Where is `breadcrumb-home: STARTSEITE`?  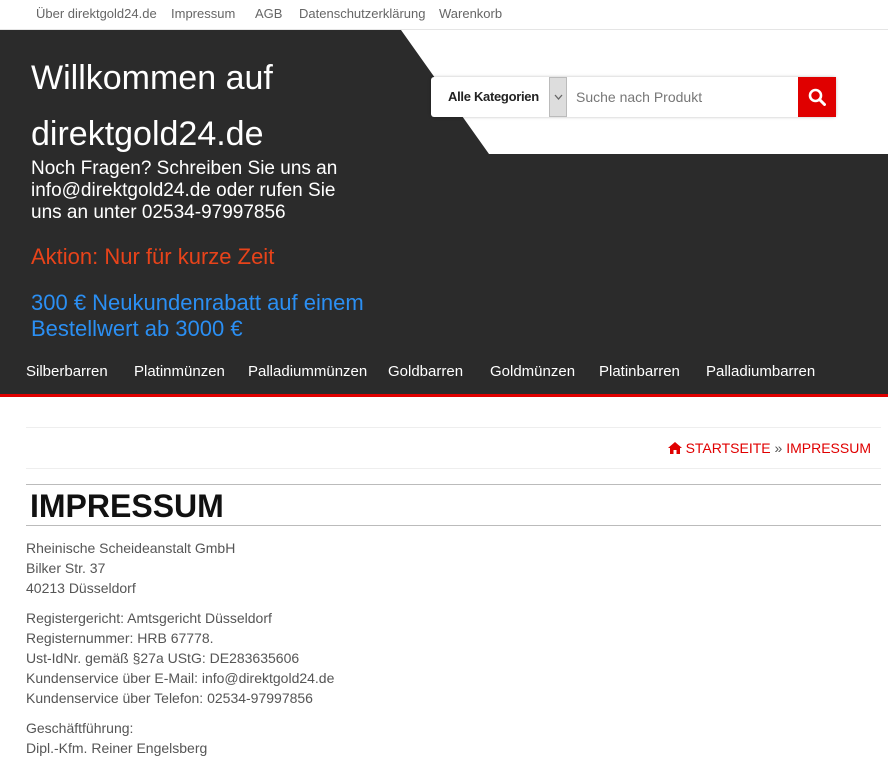 breadcrumb-home: STARTSEITE is located at coordinates (719, 448).